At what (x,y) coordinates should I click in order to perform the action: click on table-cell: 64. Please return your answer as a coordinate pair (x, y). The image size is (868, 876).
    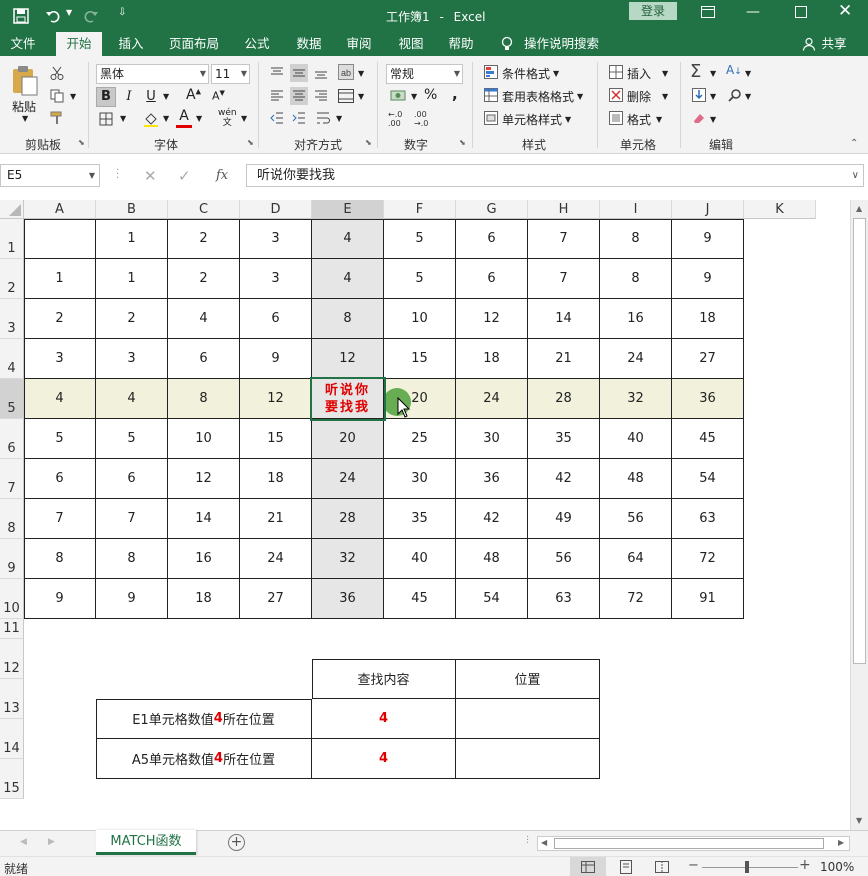
    Looking at the image, I should click on (636, 559).